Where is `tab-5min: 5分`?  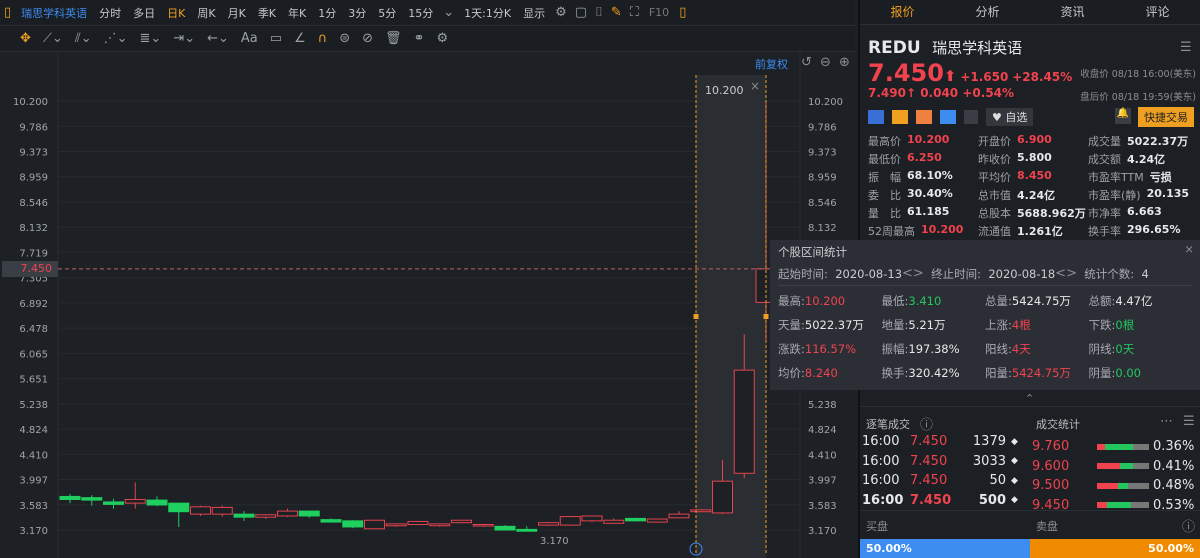
tab-5min: 5分 is located at coordinates (387, 13).